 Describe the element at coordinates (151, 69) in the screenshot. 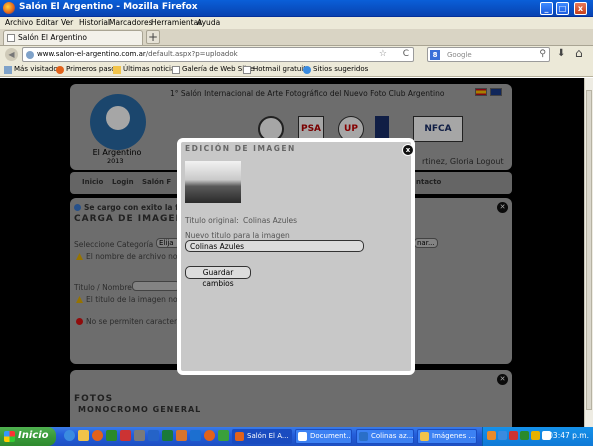

I see `bookmark-ultimas-noticias: Últimas noticias` at that location.